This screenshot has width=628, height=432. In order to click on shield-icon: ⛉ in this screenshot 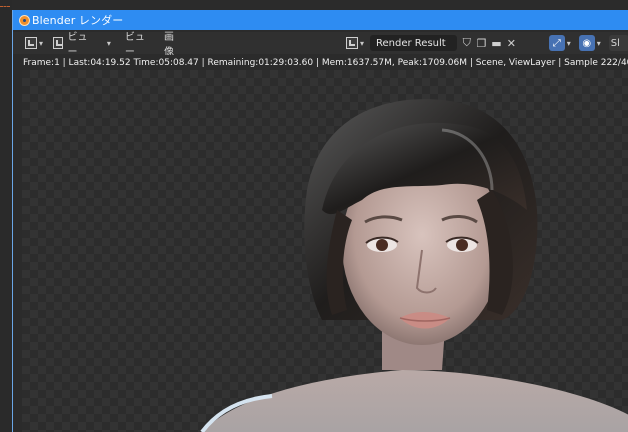, I will do `click(466, 42)`.